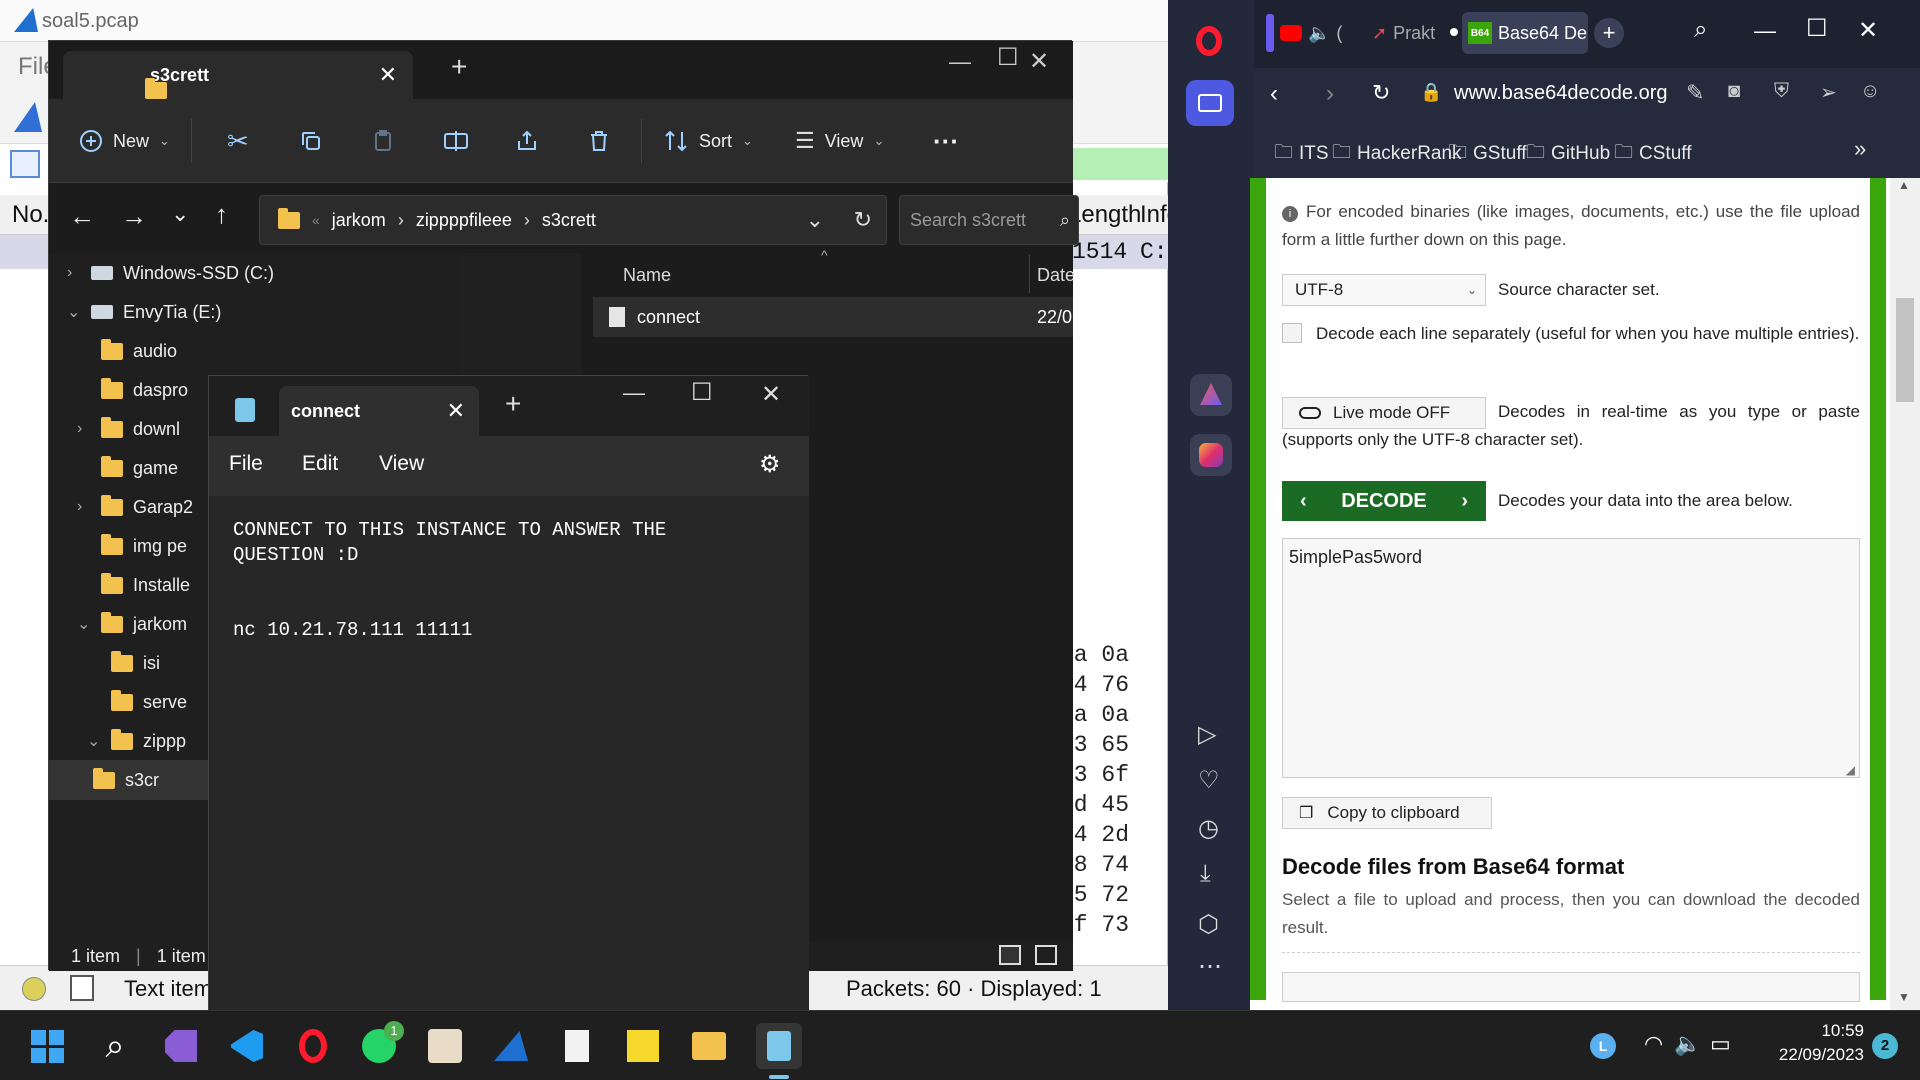  What do you see at coordinates (144, 312) in the screenshot?
I see `tree-item: ⌄ EnvyTia (E:)` at bounding box center [144, 312].